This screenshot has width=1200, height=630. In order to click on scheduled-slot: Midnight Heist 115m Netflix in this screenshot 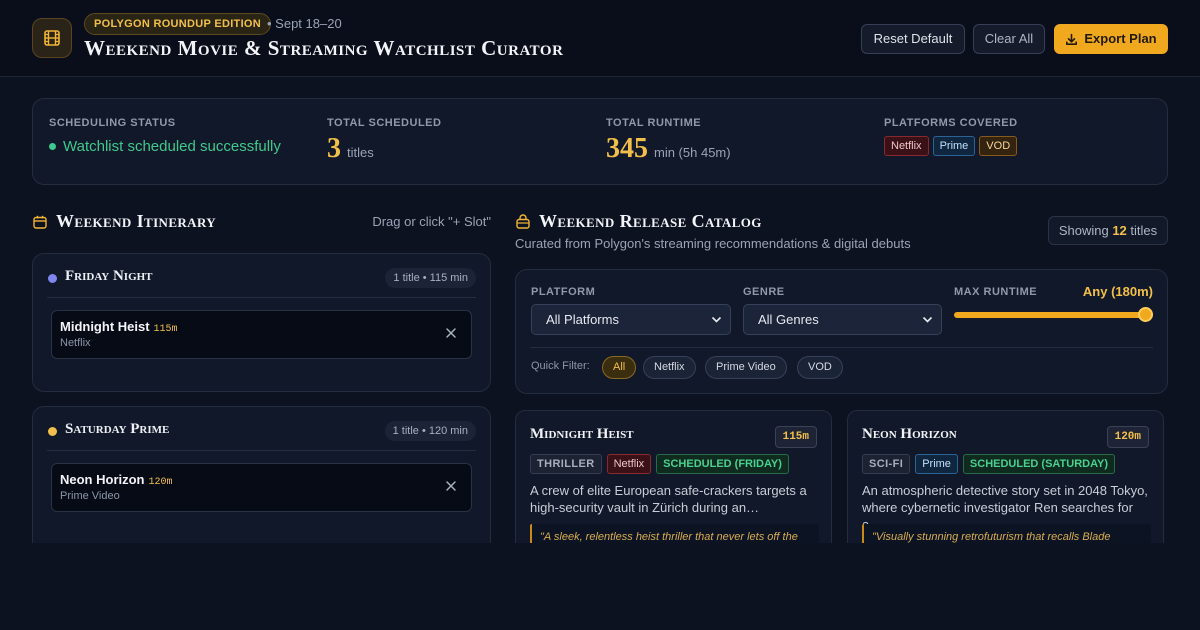, I will do `click(261, 334)`.